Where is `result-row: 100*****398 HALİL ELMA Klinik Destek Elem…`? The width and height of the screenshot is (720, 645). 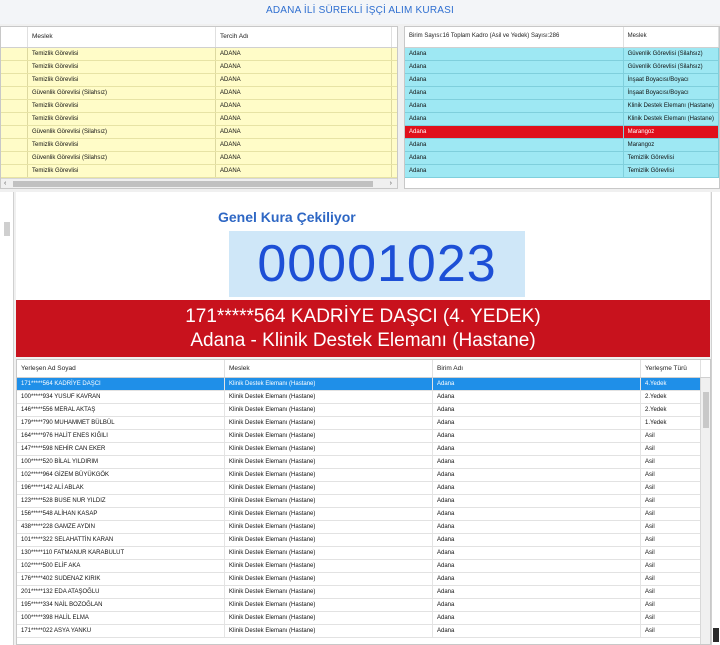
result-row: 100*****398 HALİL ELMA Klinik Destek Elem… is located at coordinates (363, 618).